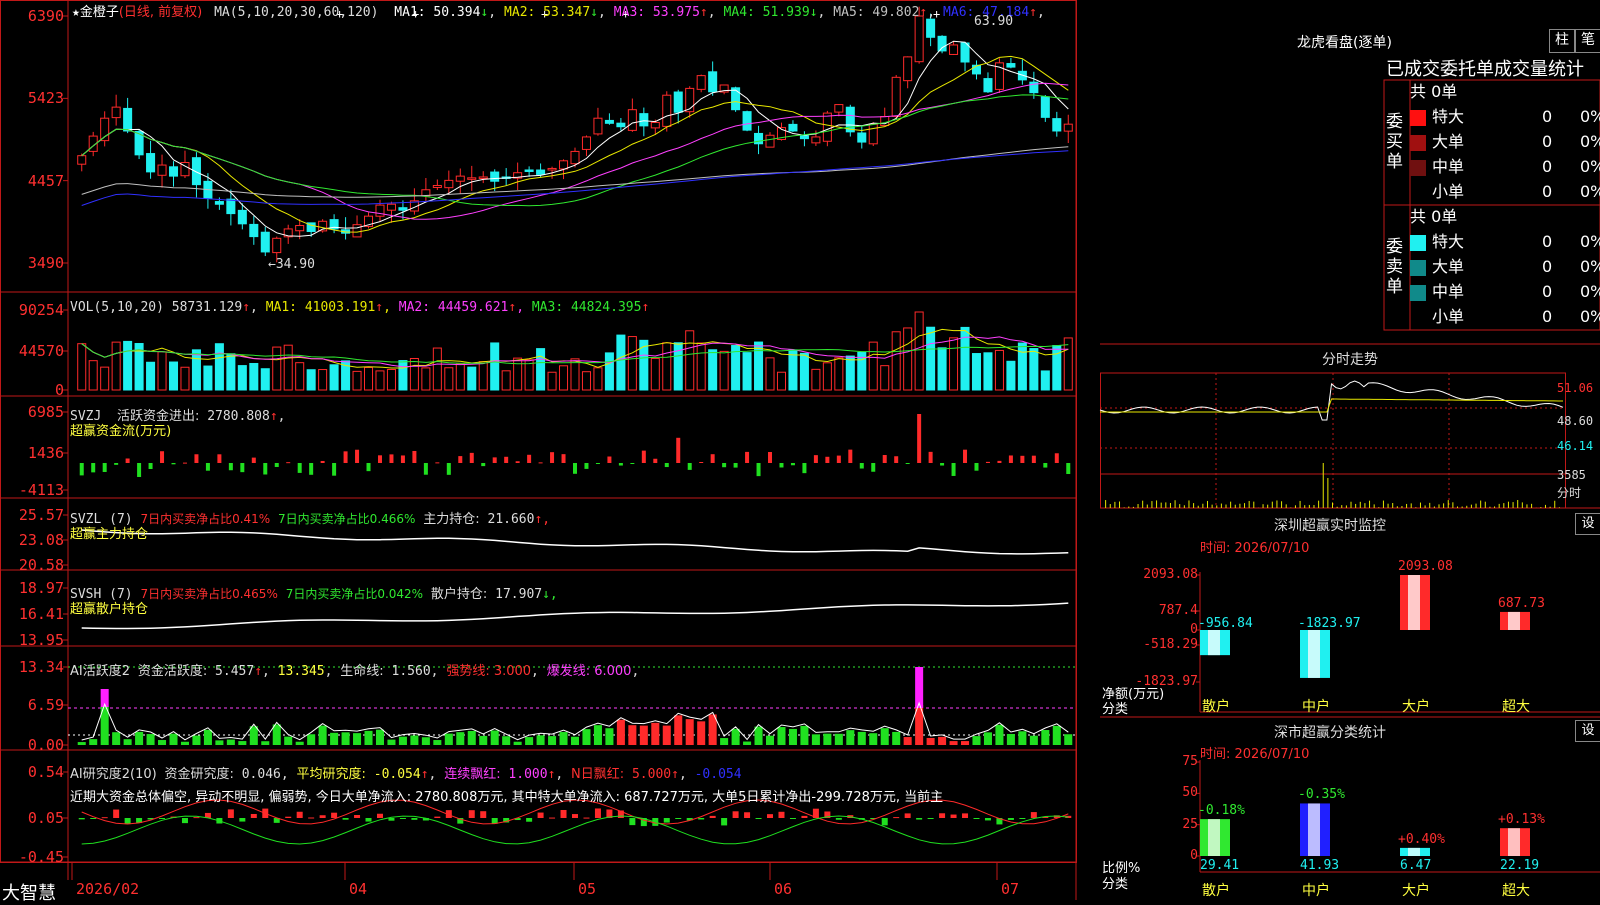 The width and height of the screenshot is (1600, 905). What do you see at coordinates (45, 705) in the screenshot?
I see `y-tick-label: 6.59` at bounding box center [45, 705].